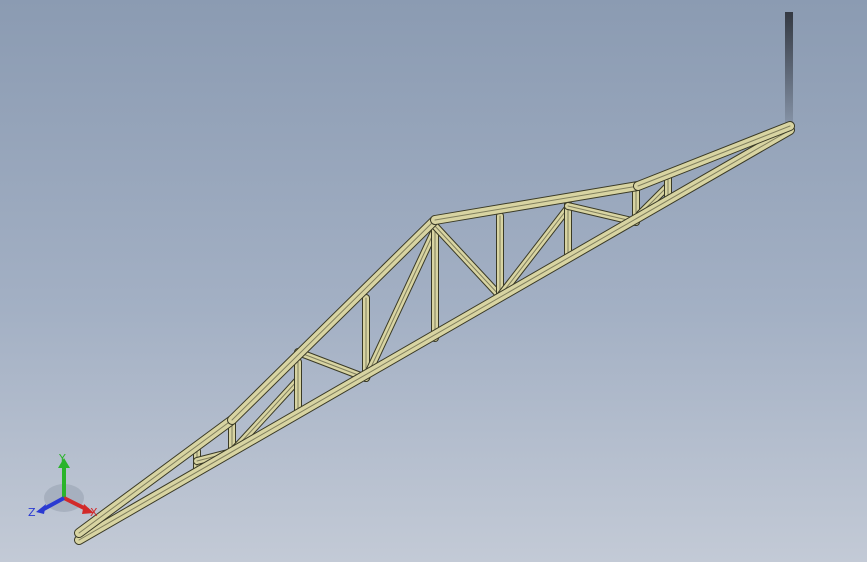 Image resolution: width=867 pixels, height=562 pixels. What do you see at coordinates (467, 261) in the screenshot?
I see `web-member-10-centerline` at bounding box center [467, 261].